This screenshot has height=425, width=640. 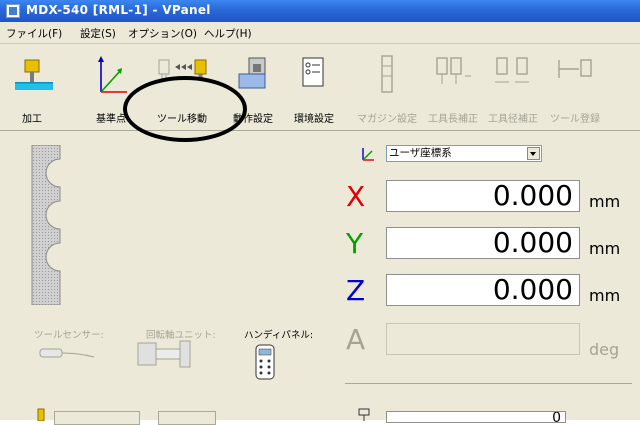 What do you see at coordinates (575, 87) in the screenshot?
I see `toolbar-tool-register-button: ツール登録` at bounding box center [575, 87].